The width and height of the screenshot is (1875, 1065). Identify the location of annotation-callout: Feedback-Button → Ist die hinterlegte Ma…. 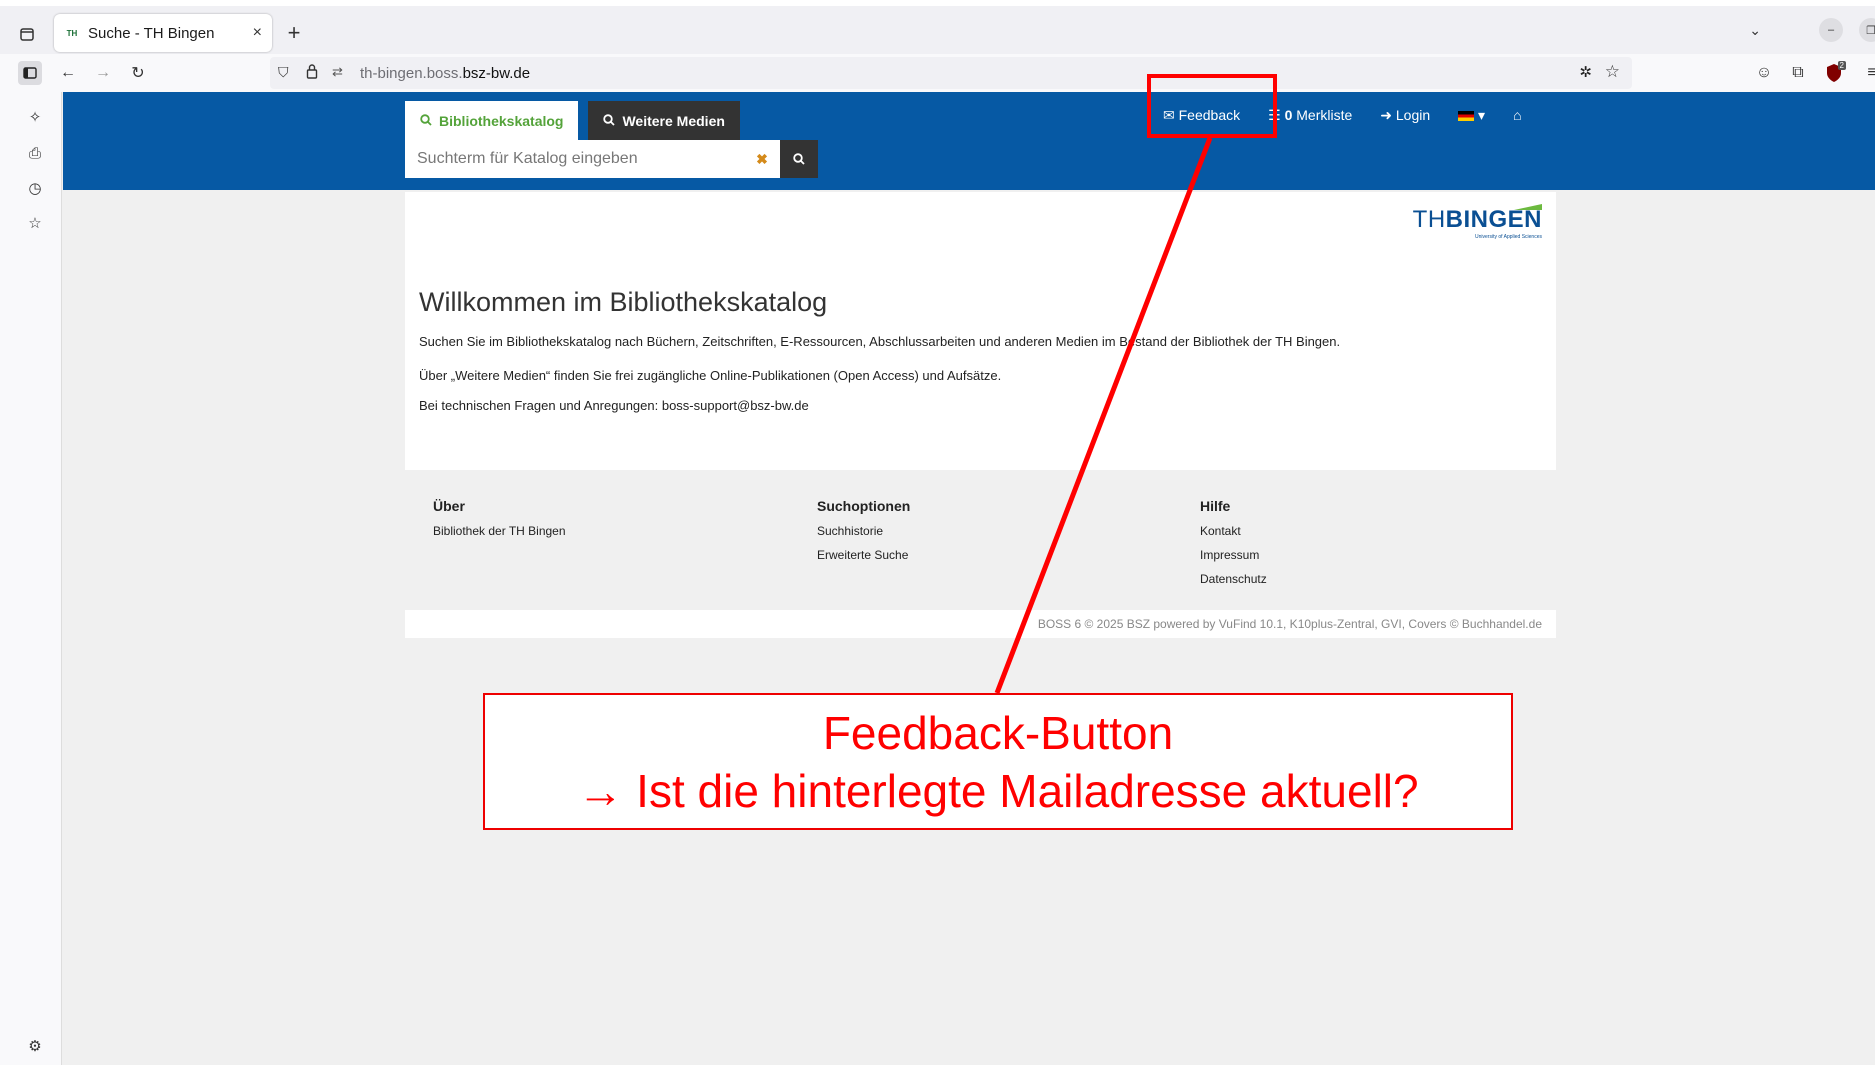
(998, 761).